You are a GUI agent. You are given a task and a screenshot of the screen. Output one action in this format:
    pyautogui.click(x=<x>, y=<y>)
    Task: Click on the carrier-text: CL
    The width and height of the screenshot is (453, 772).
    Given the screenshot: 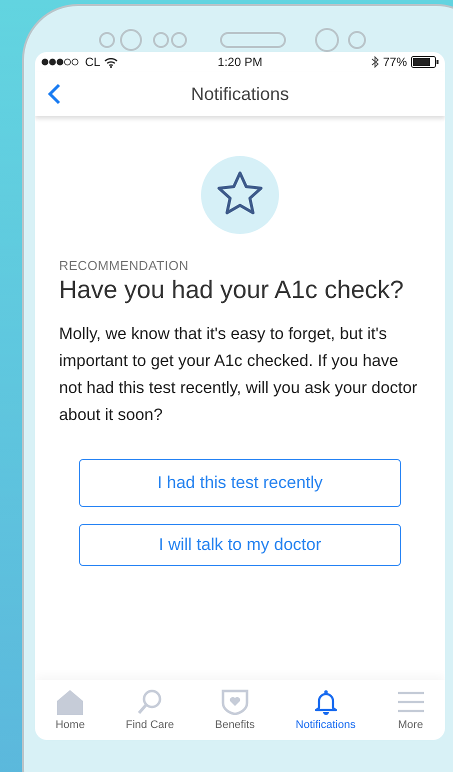 What is the action you would take?
    pyautogui.click(x=92, y=62)
    